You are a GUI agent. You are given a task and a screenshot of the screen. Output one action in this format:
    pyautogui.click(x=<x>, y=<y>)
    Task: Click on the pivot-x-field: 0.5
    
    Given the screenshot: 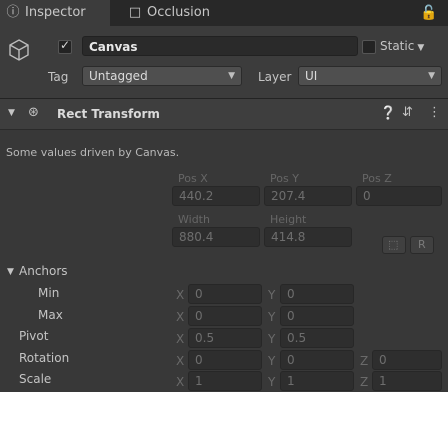 What is the action you would take?
    pyautogui.click(x=225, y=338)
    